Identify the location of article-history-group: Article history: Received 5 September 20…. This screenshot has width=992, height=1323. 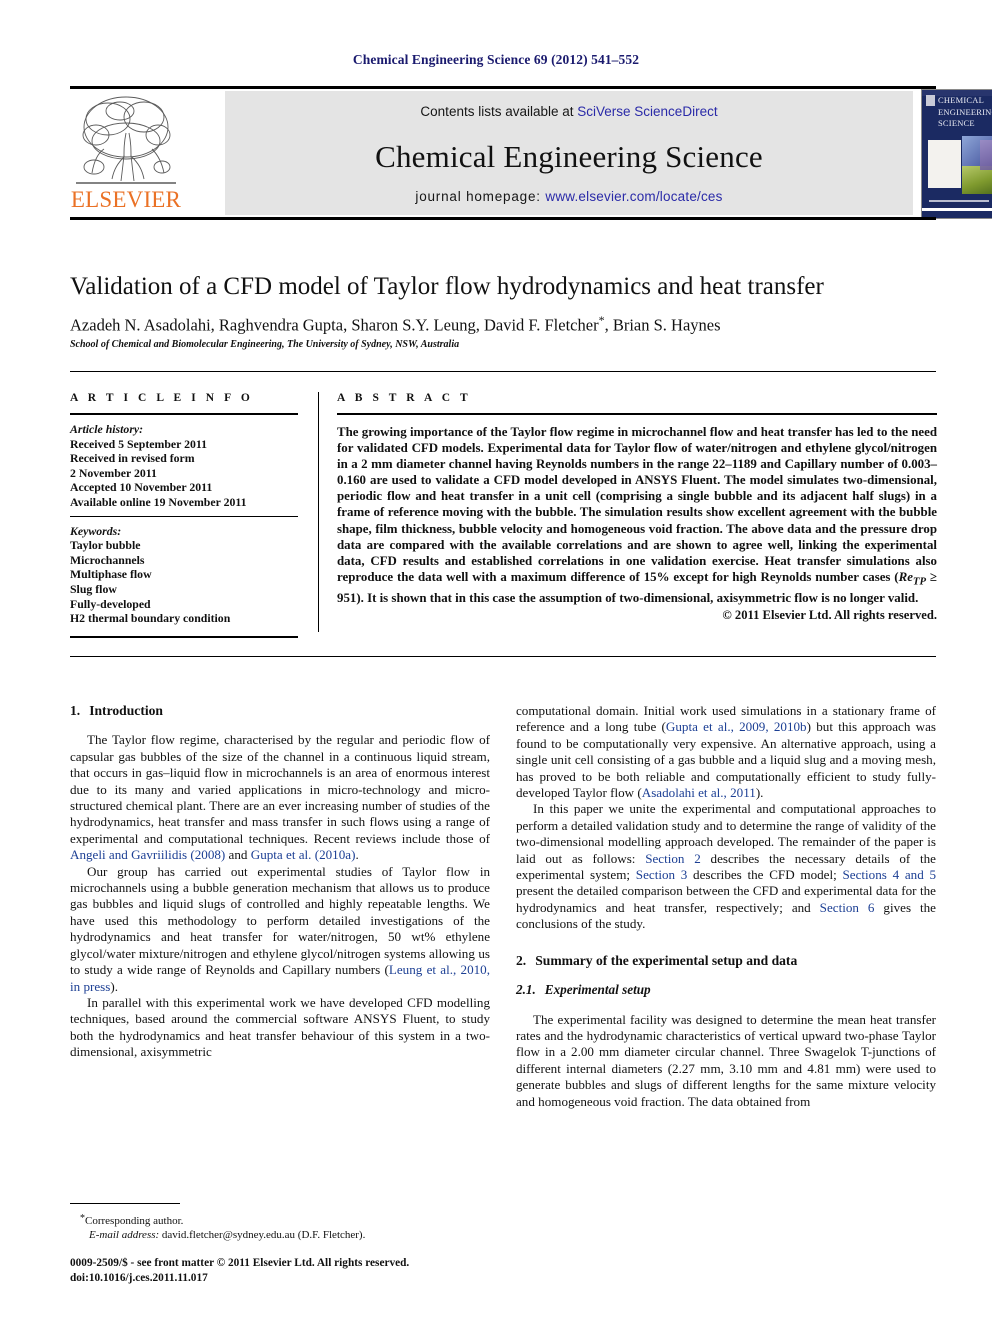
(184, 466).